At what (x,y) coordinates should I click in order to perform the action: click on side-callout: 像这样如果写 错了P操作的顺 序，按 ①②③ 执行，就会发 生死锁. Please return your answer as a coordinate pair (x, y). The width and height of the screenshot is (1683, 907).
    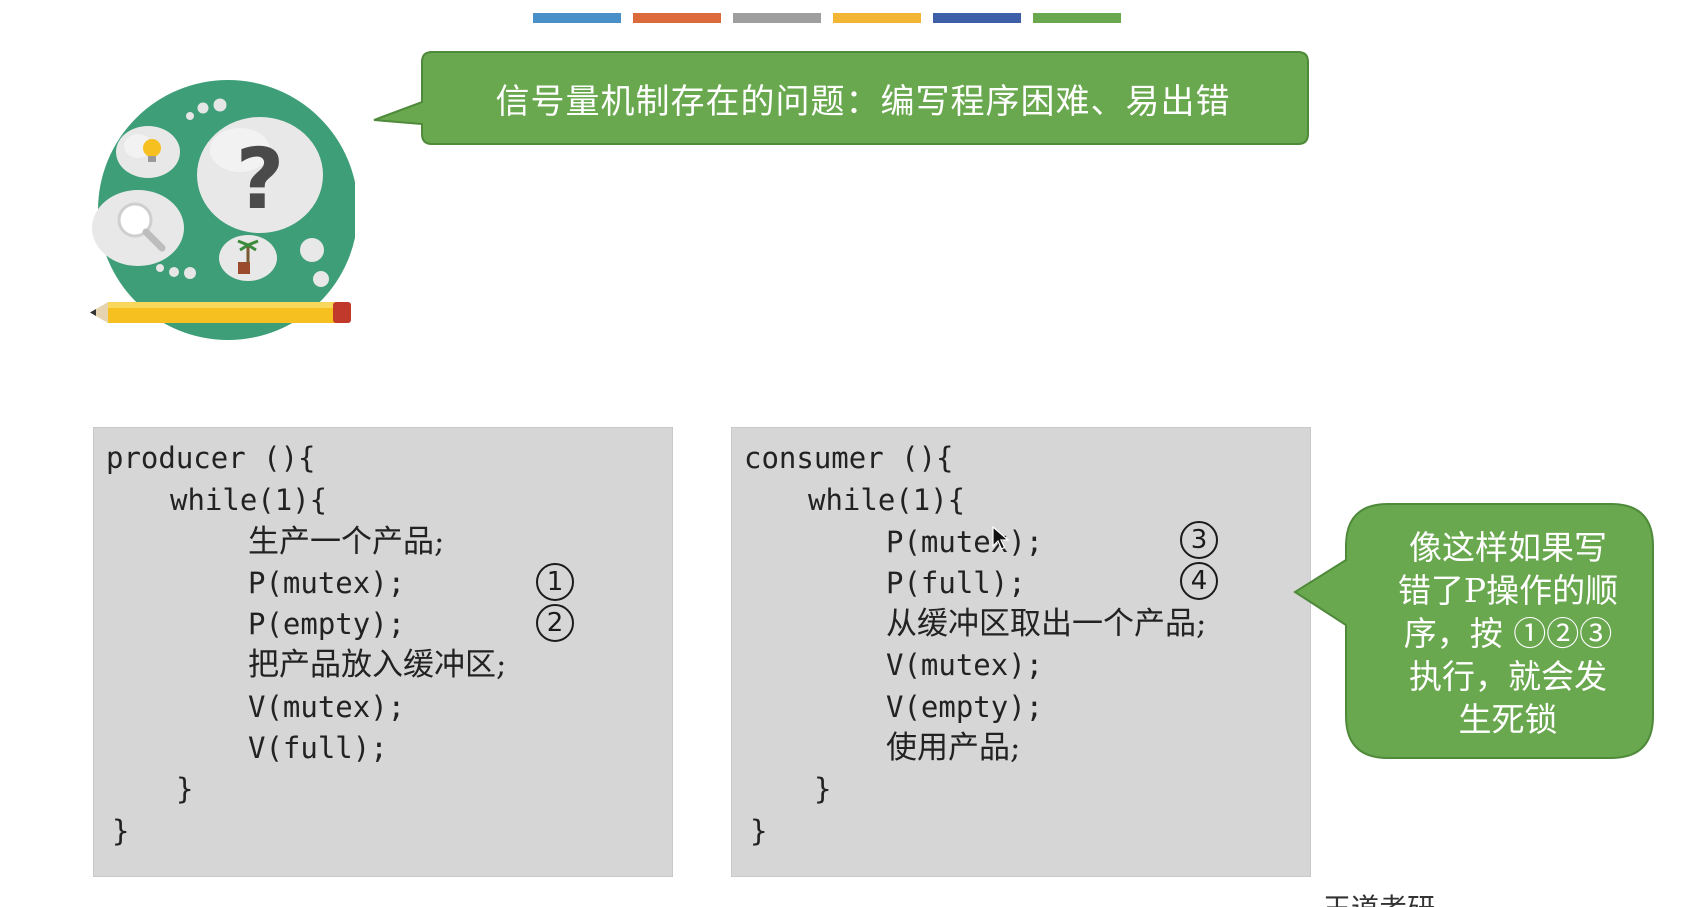
    Looking at the image, I should click on (1475, 631).